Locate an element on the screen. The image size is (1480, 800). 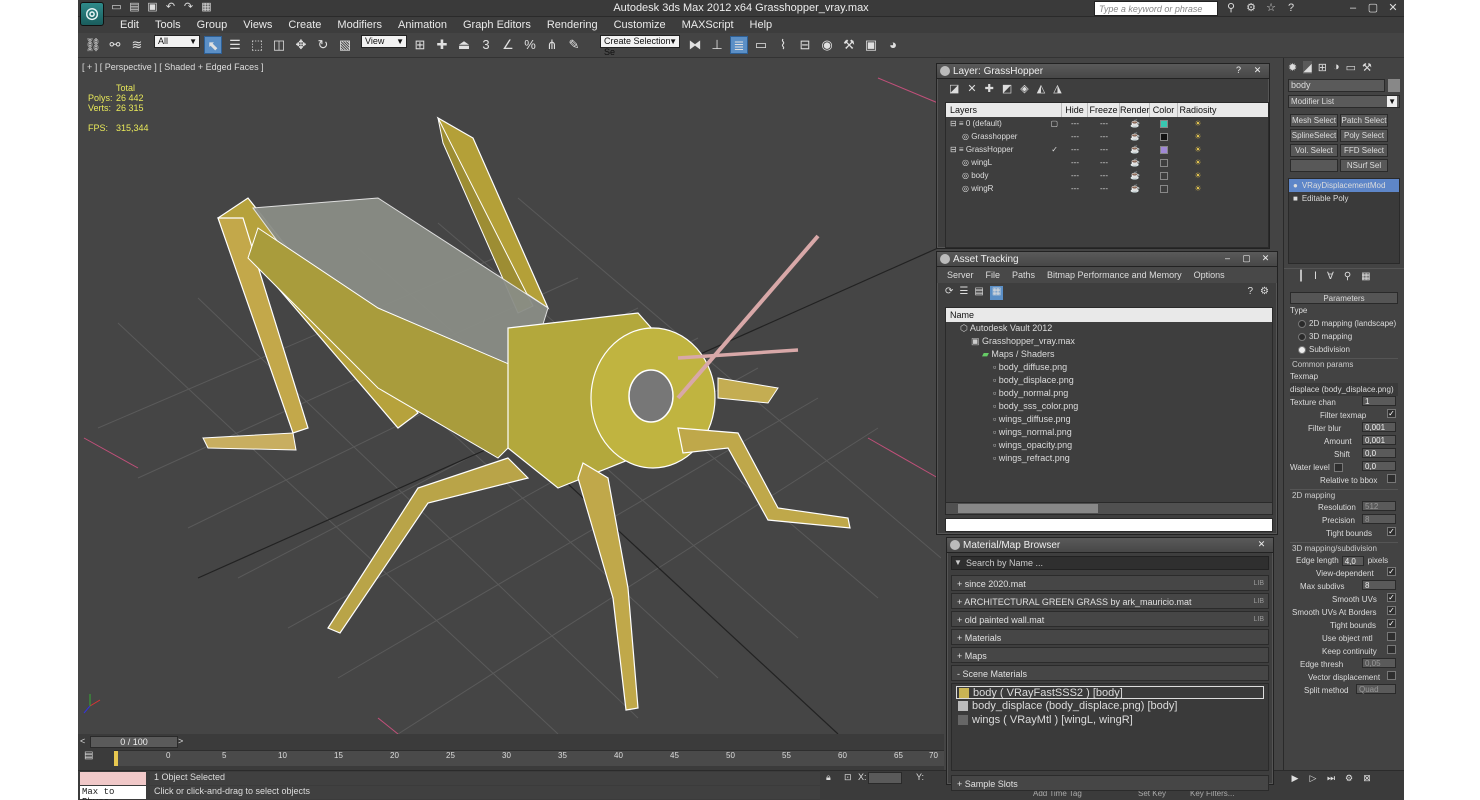
asset-row: ▫ wings_diffuse.png is located at coordinates (1109, 419).